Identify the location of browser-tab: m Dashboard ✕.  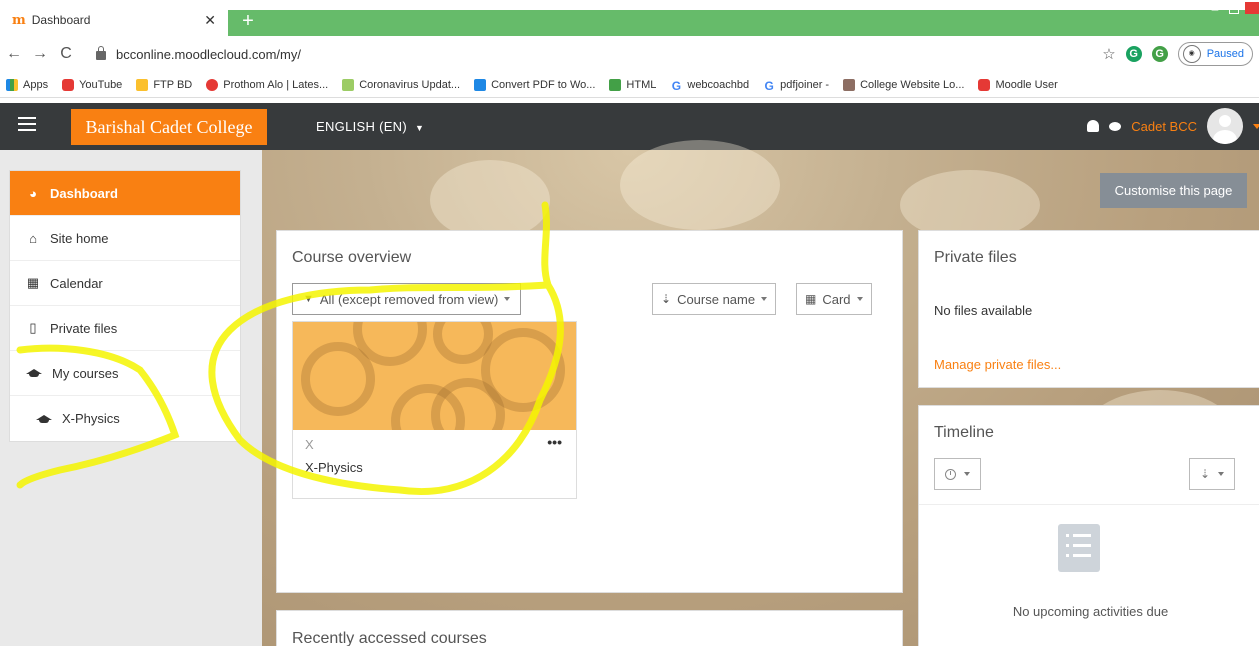
(114, 20).